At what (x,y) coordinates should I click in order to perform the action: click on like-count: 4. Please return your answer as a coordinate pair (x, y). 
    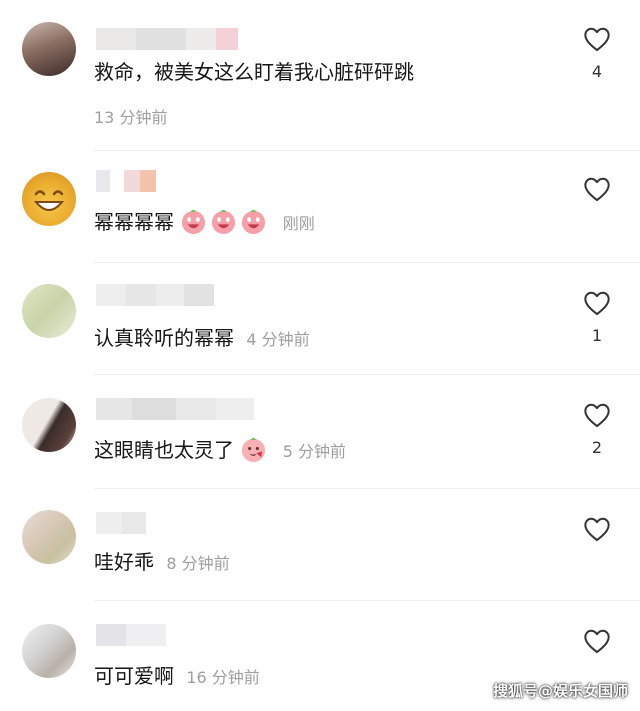
    Looking at the image, I should click on (597, 71).